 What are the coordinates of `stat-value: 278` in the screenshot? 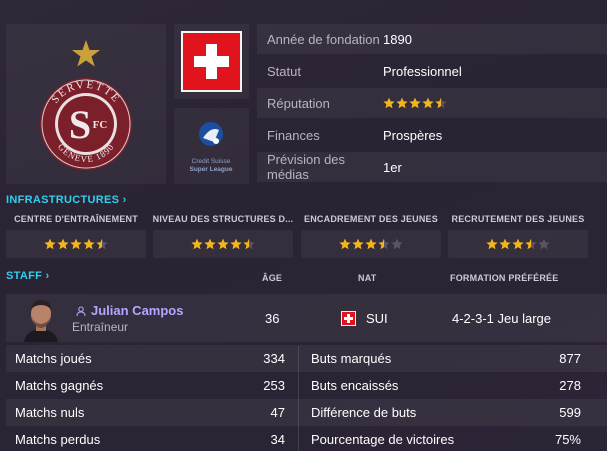 It's located at (570, 385).